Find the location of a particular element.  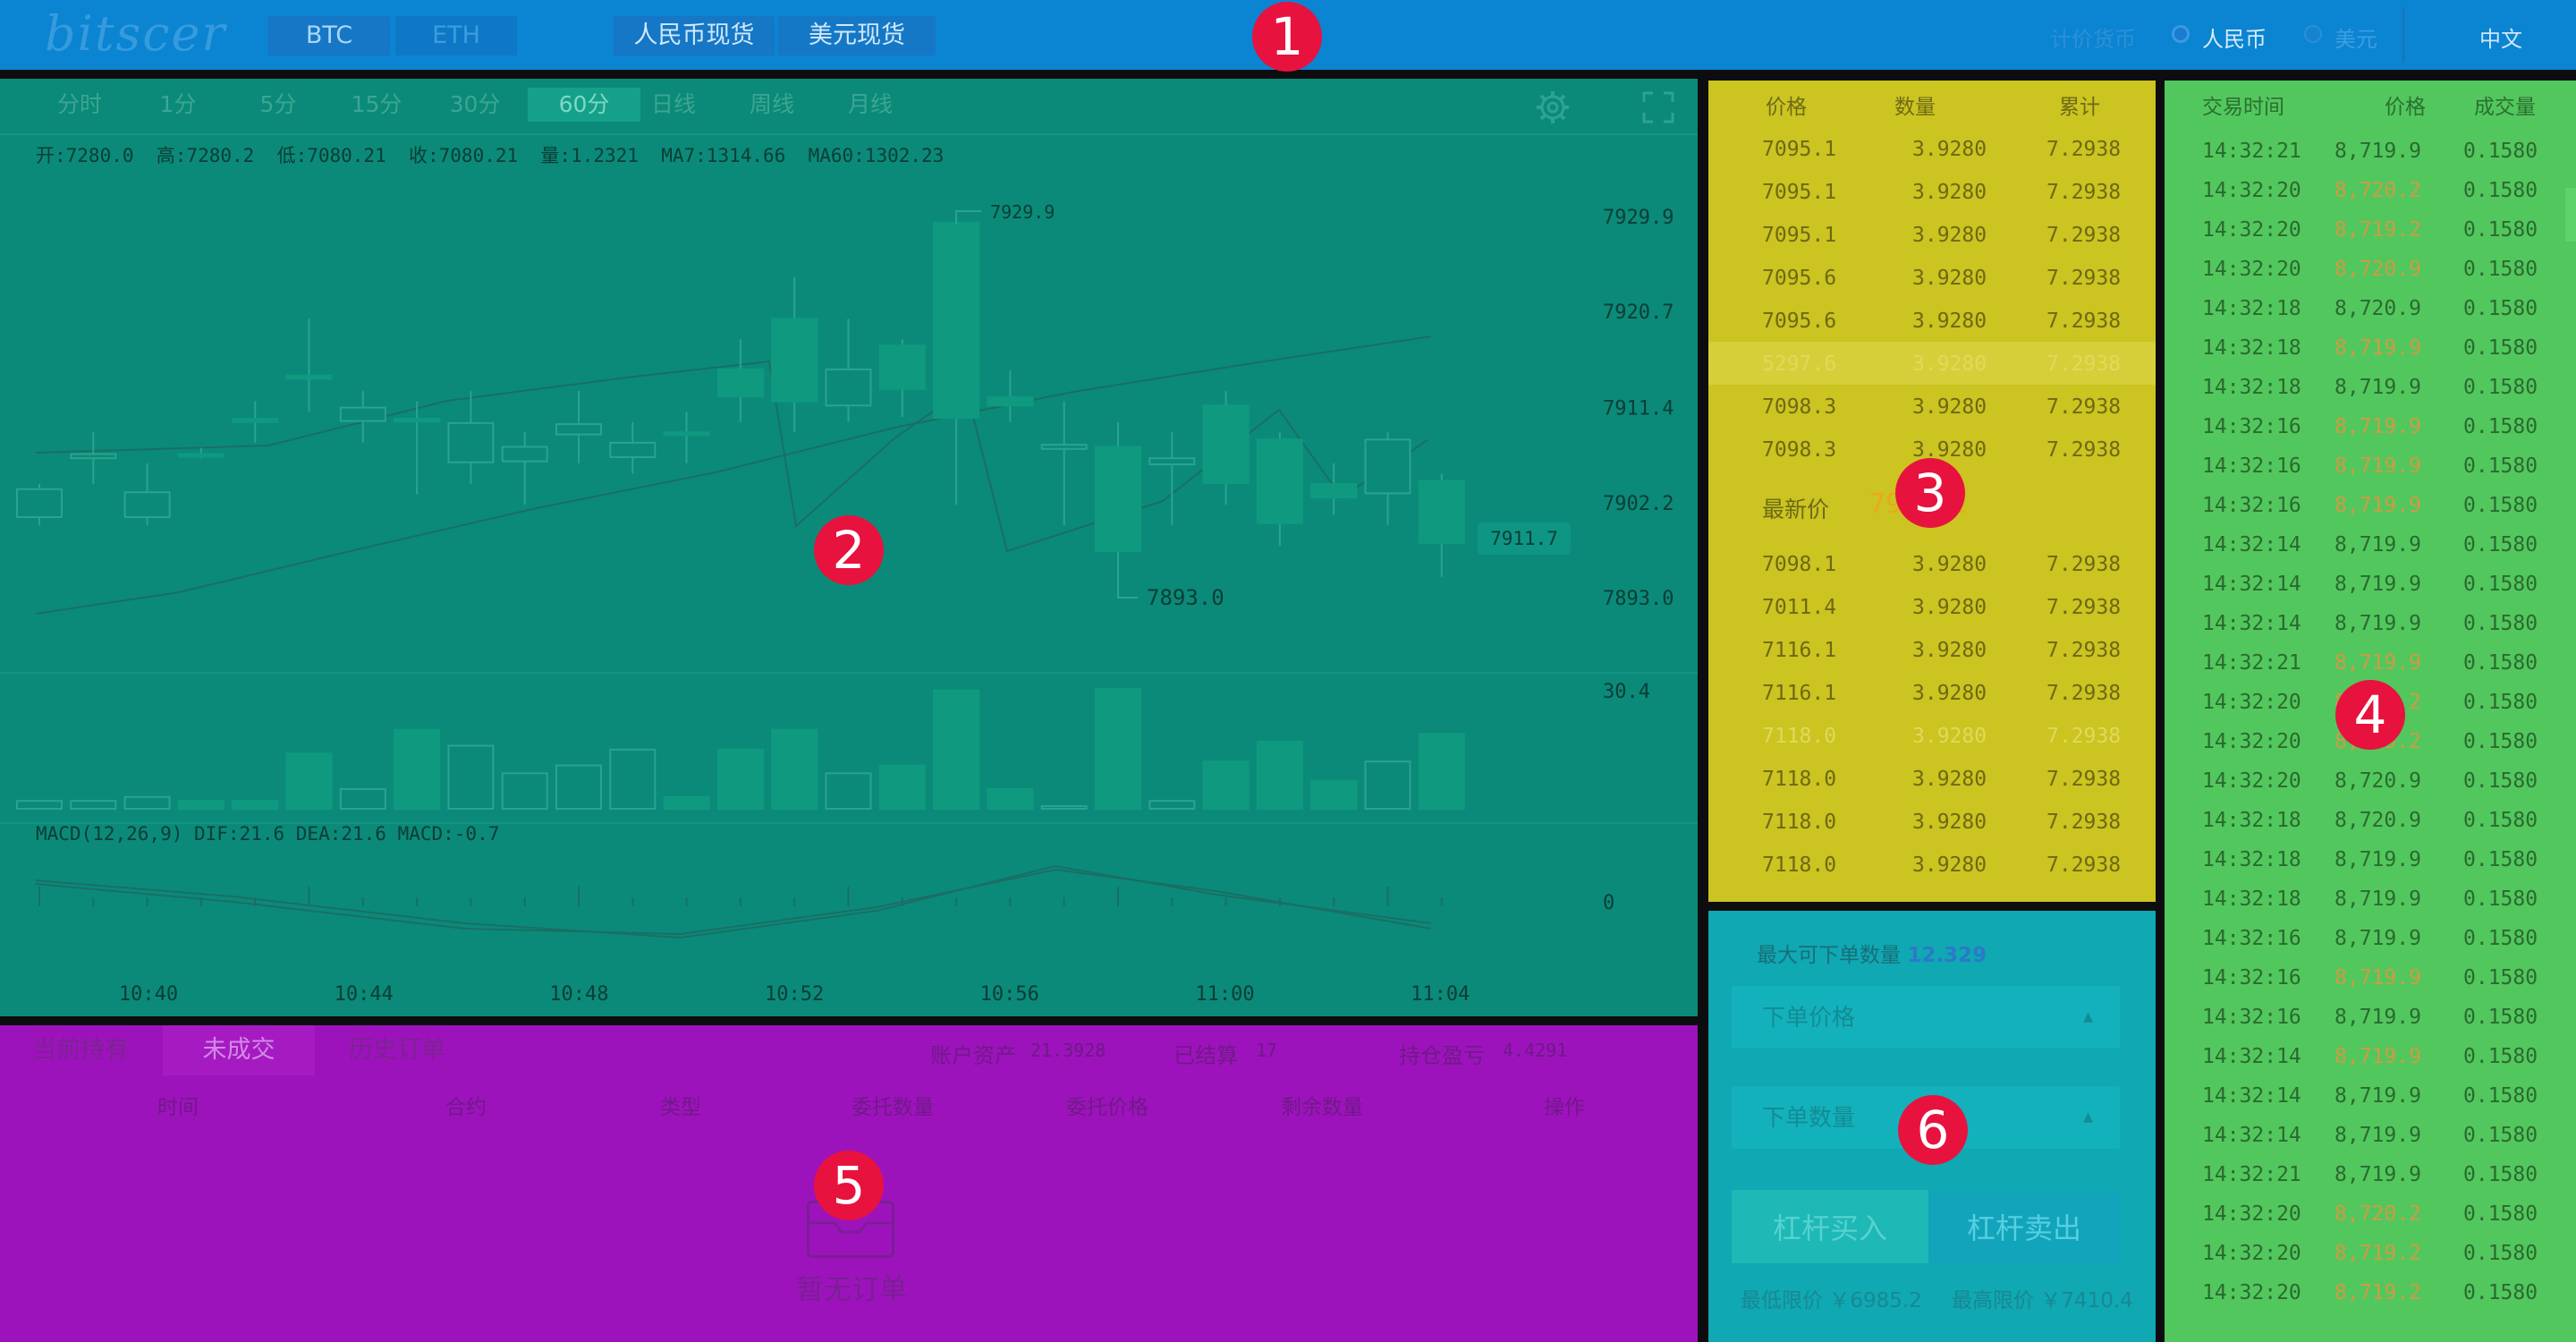

ob-bid-row: 7098.1 3.9280 7.2938 is located at coordinates (1932, 564).